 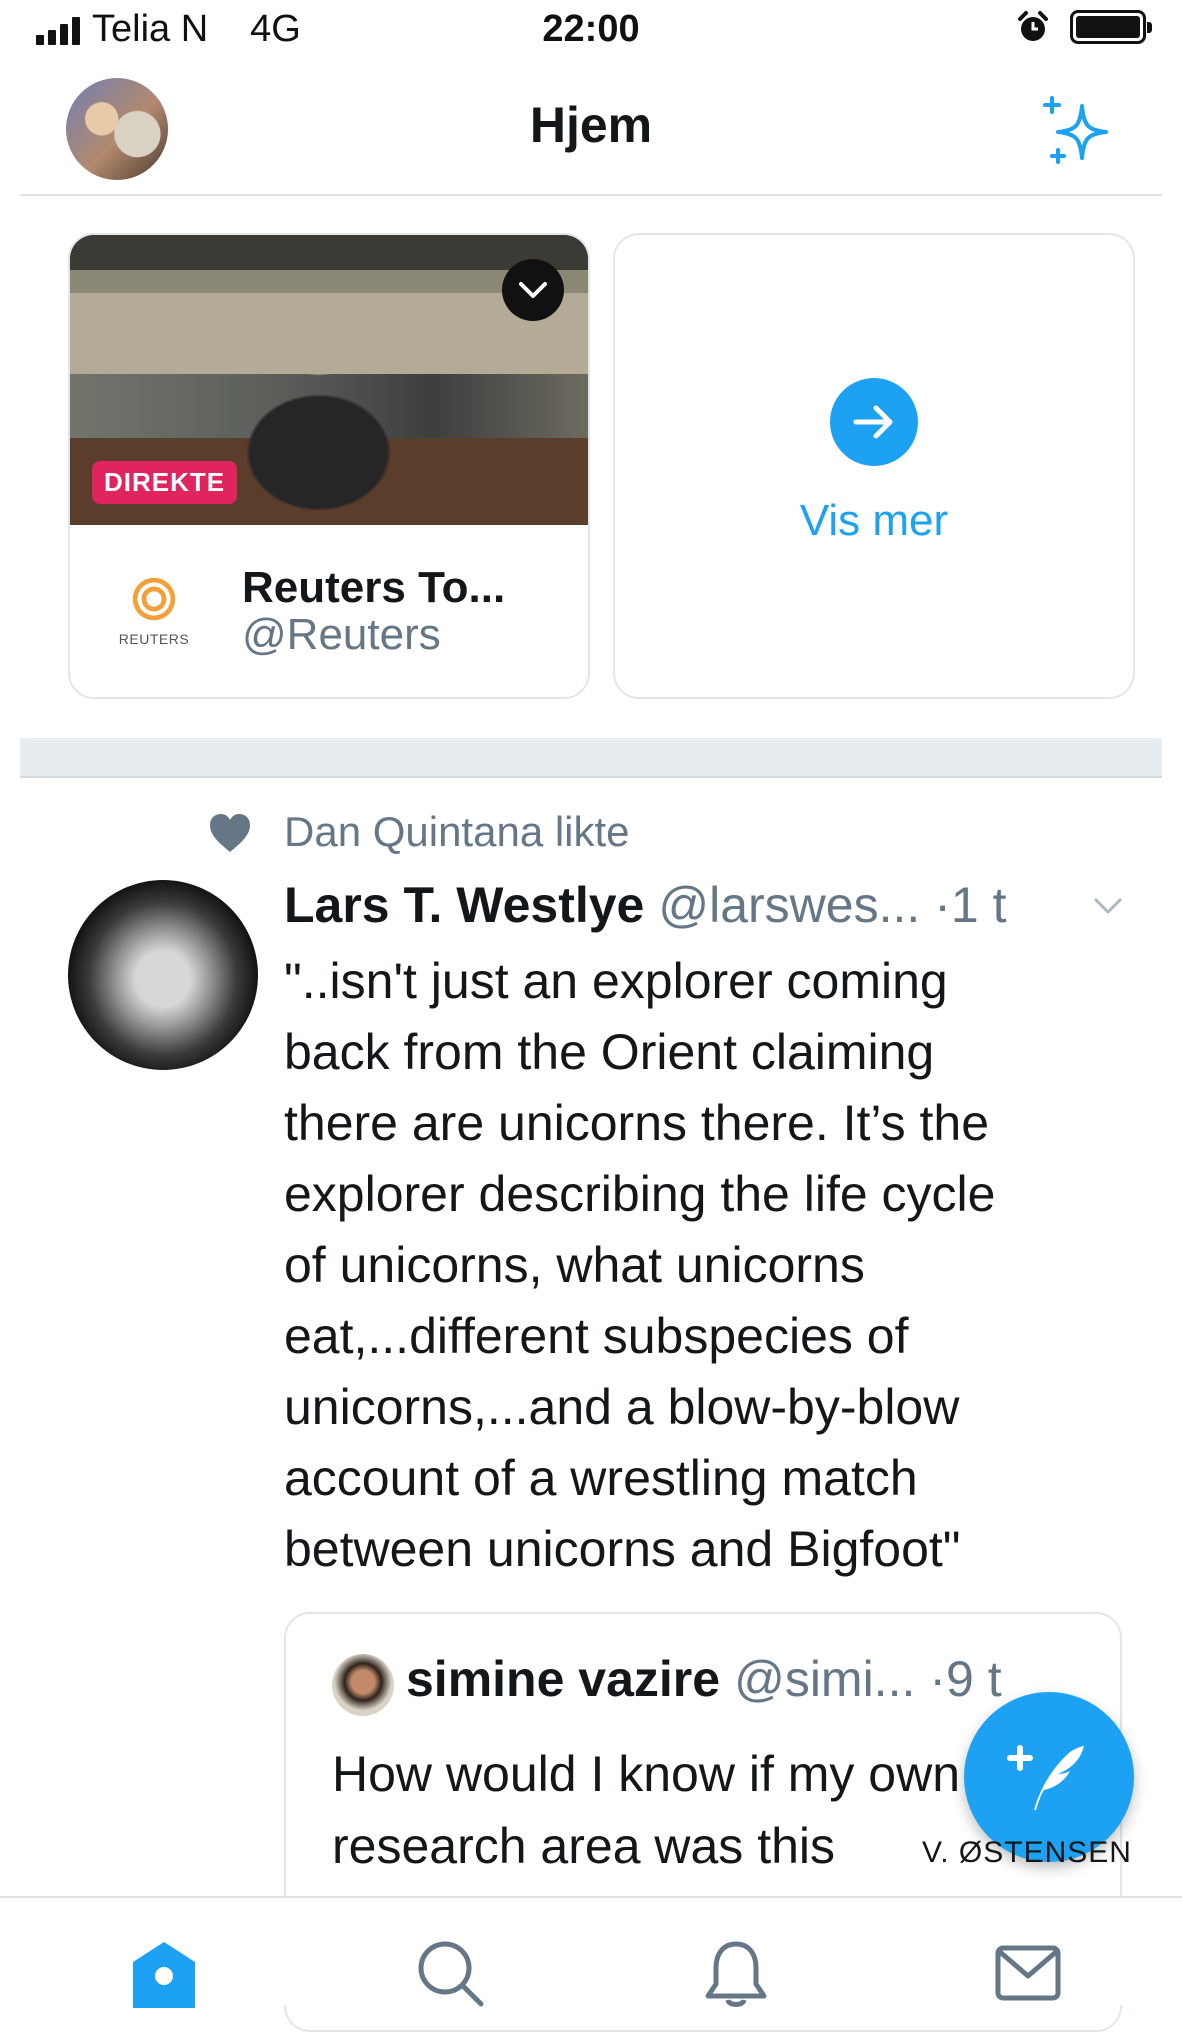 What do you see at coordinates (1045, 1777) in the screenshot?
I see `compose-tweet-icon` at bounding box center [1045, 1777].